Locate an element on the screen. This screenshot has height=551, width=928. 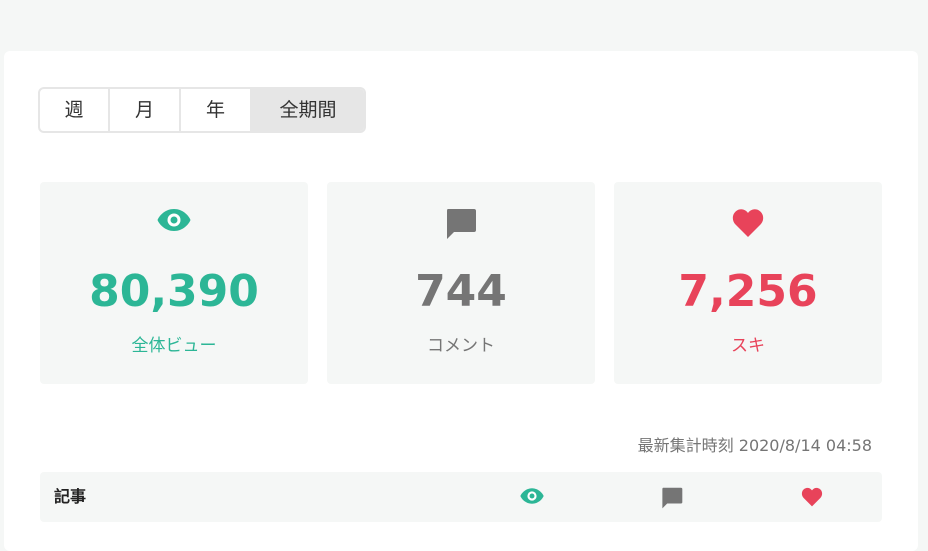
comments-count: 744 is located at coordinates (461, 291).